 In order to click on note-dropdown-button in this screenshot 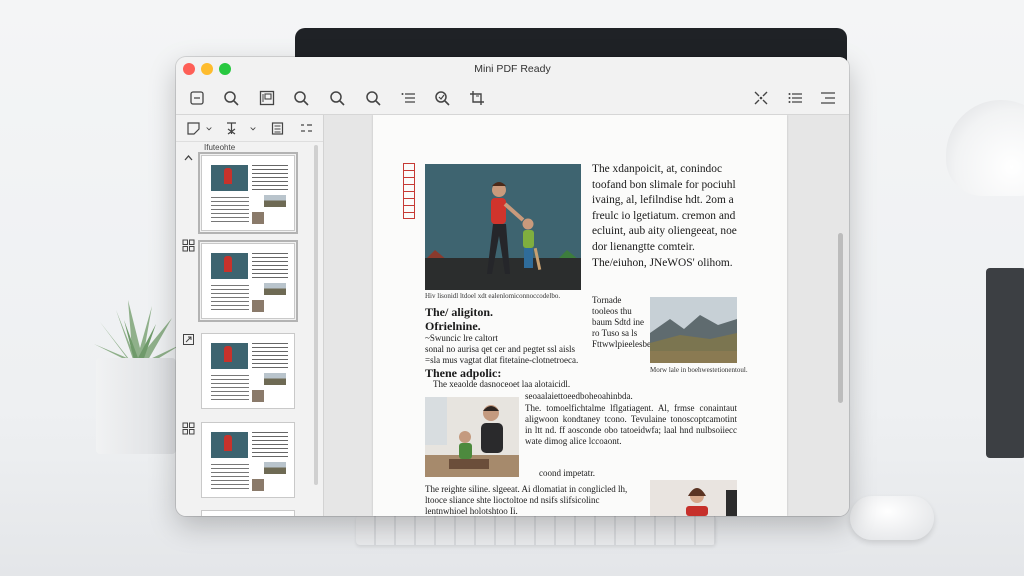, I will do `click(209, 128)`.